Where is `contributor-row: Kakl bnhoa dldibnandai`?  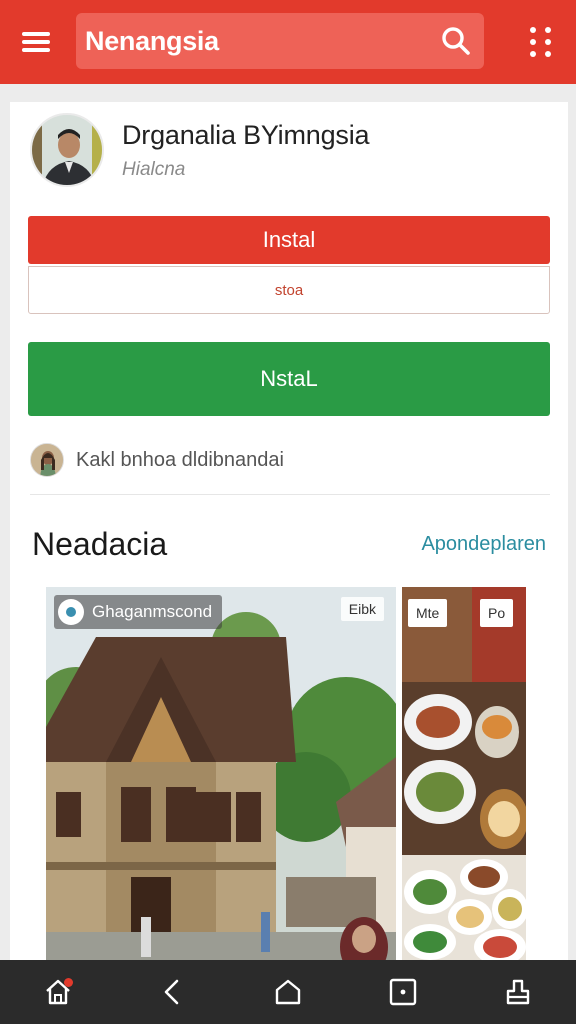 contributor-row: Kakl bnhoa dldibnandai is located at coordinates (290, 460).